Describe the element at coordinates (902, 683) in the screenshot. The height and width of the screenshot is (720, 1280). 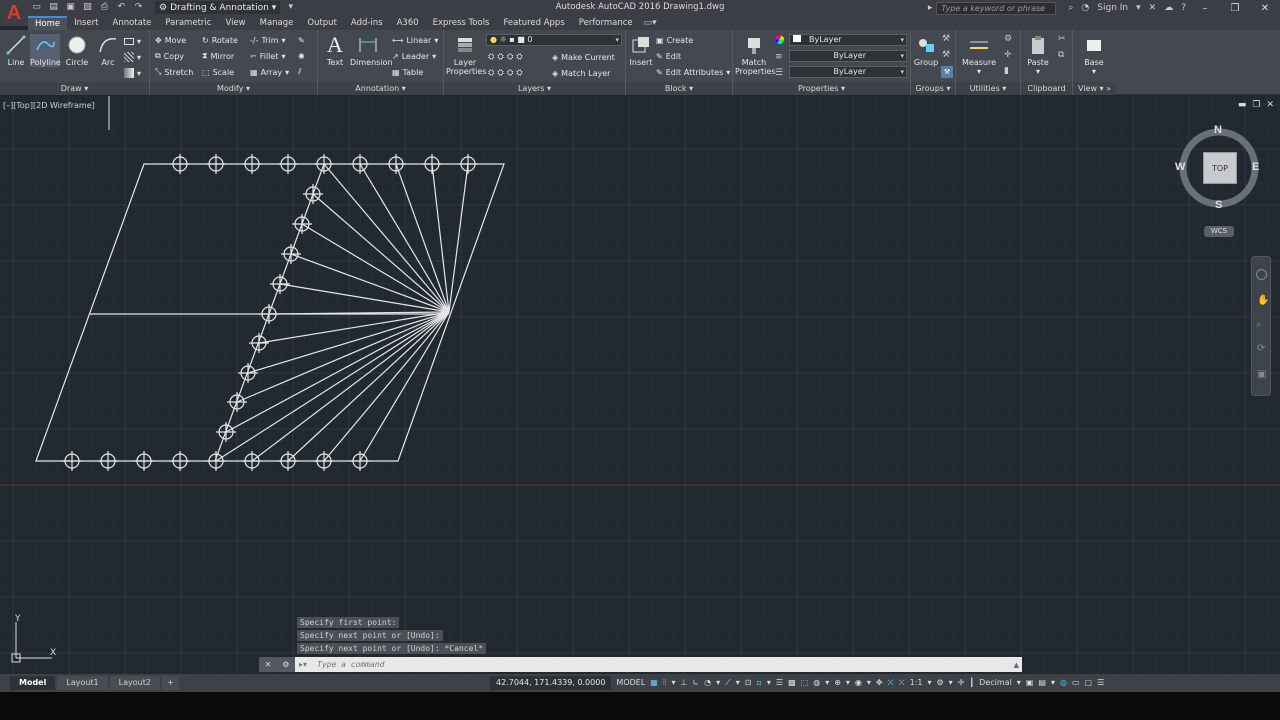
I see `auto-scale-icon: ⛌` at that location.